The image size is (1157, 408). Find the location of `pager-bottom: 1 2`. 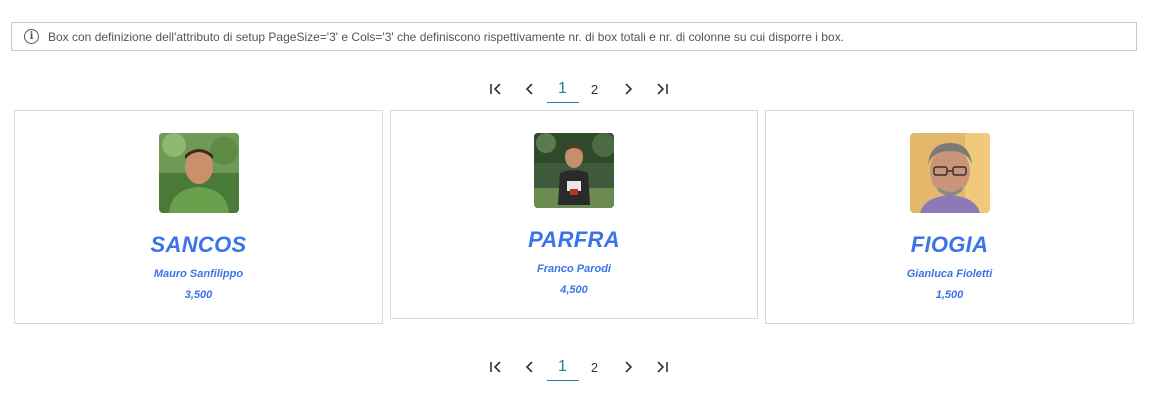

pager-bottom: 1 2 is located at coordinates (578, 367).